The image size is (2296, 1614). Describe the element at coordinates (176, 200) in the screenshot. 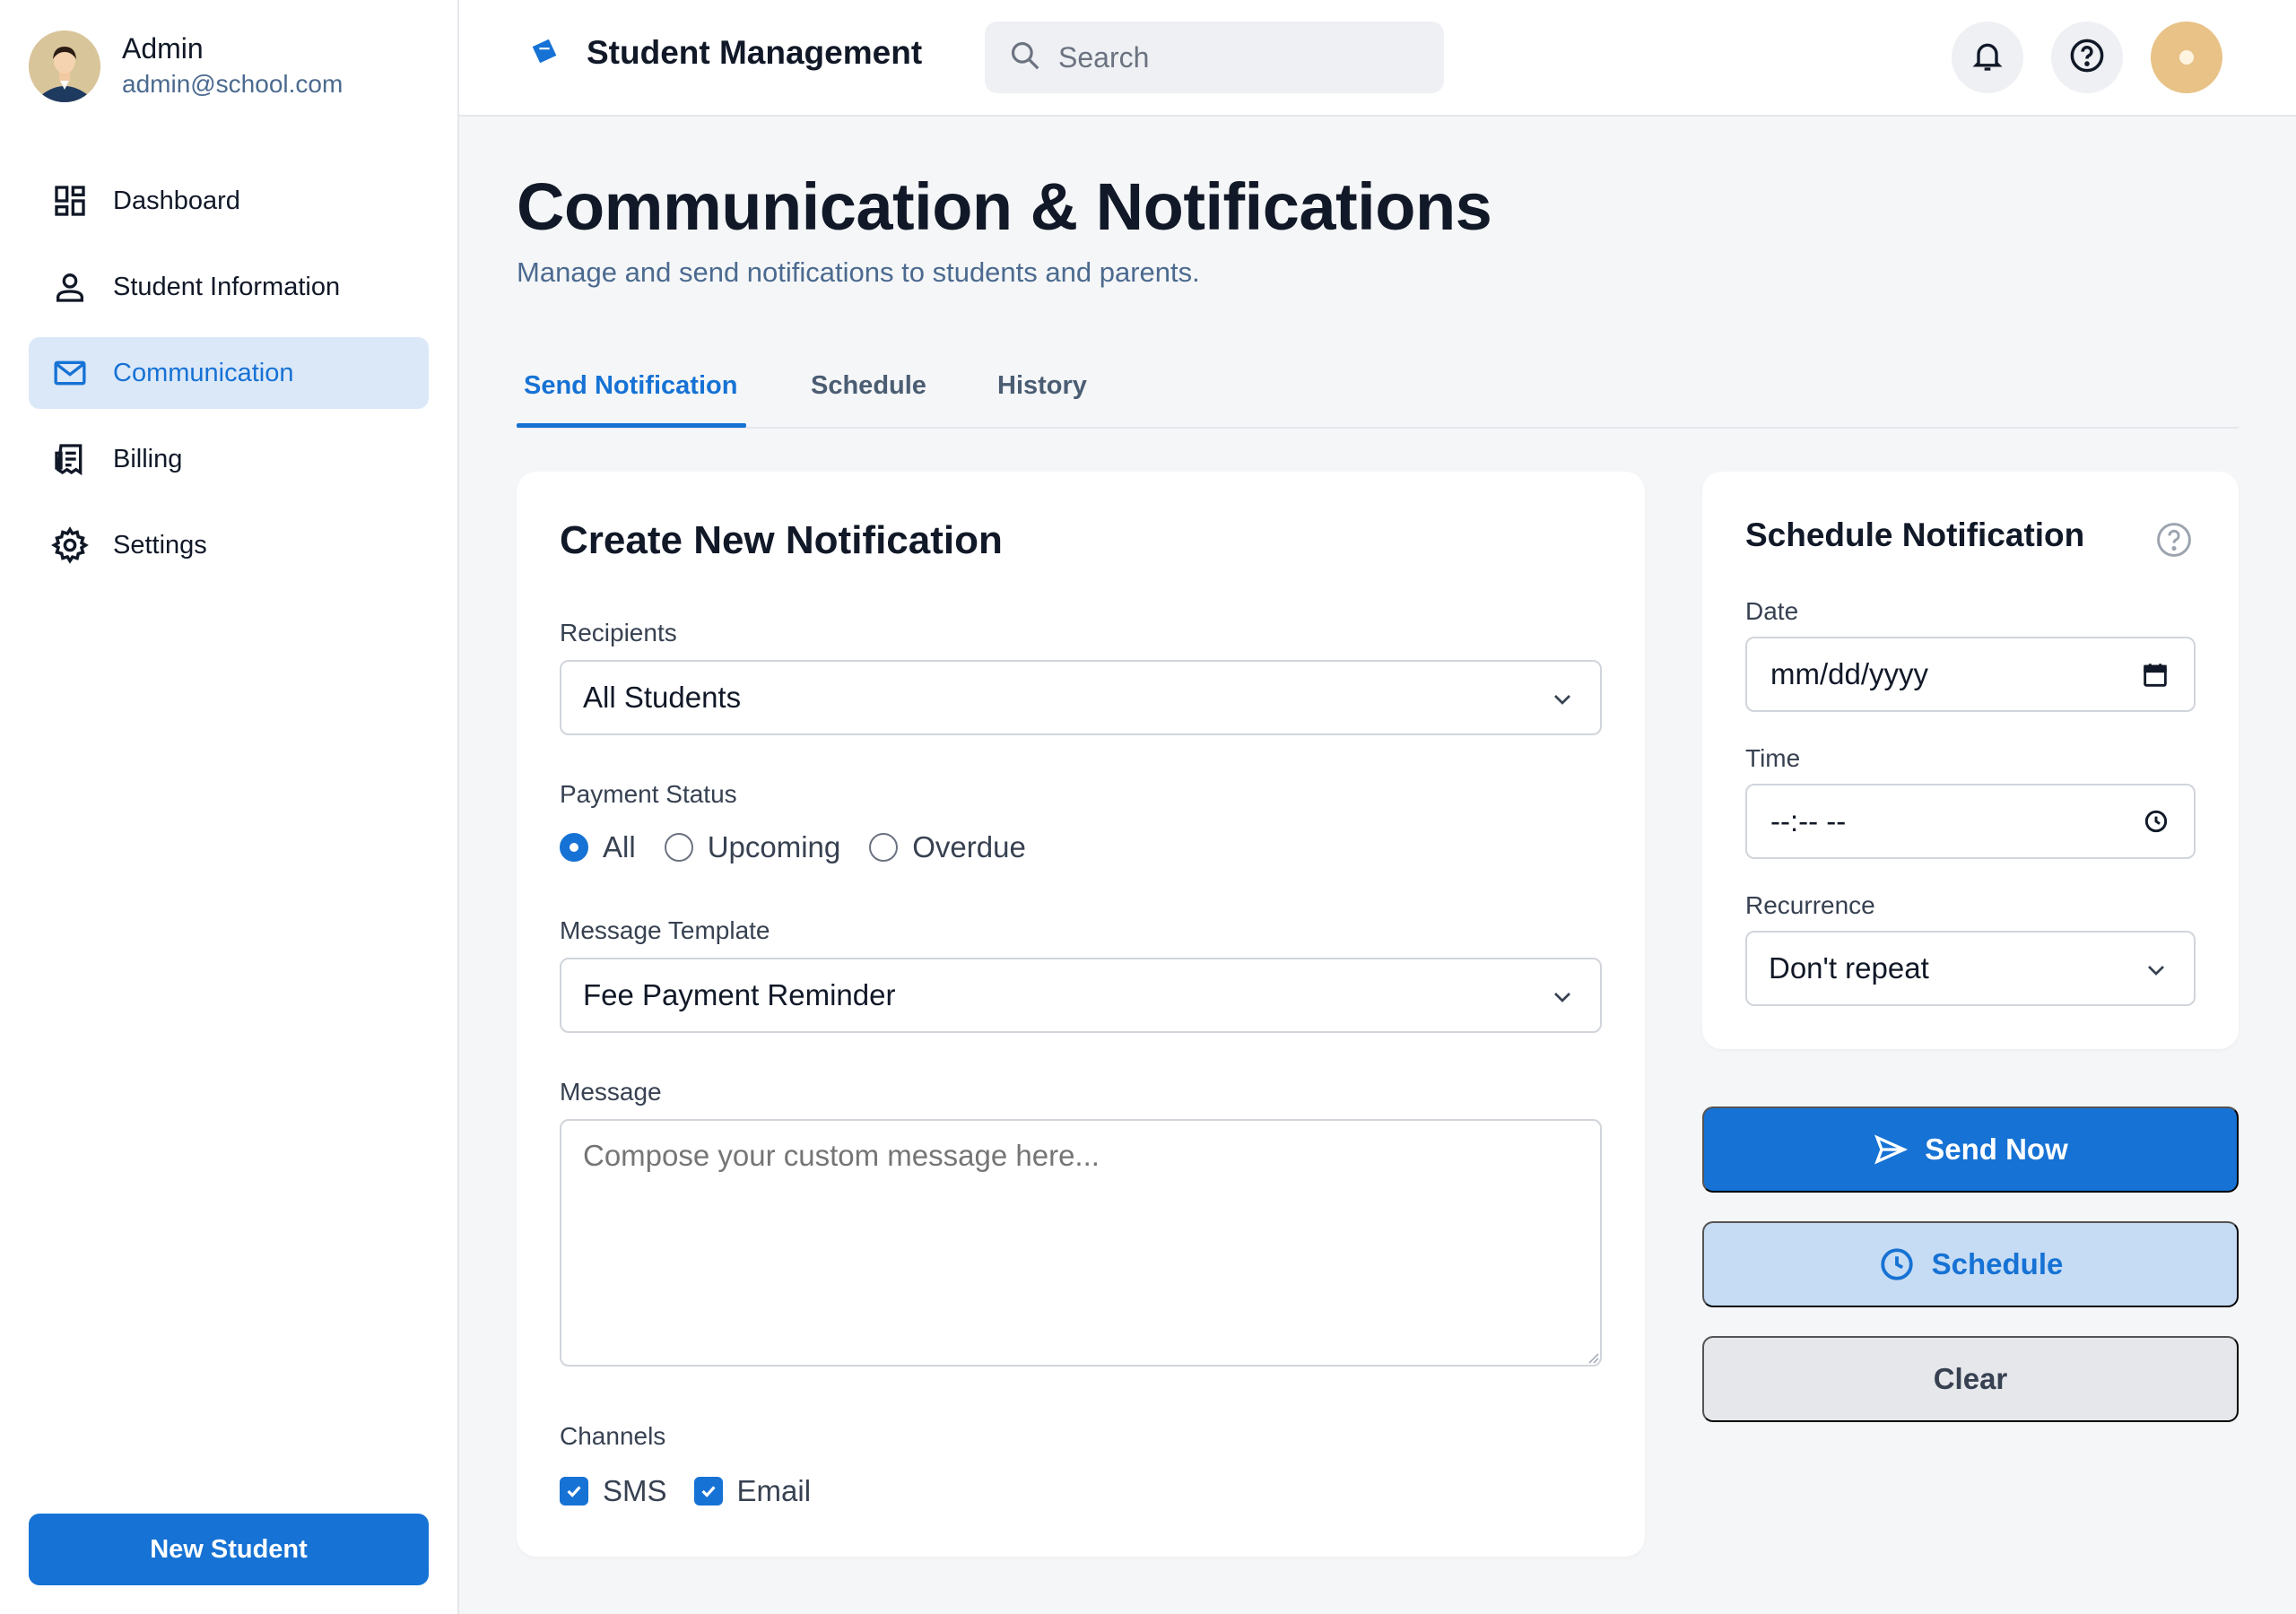

I see `sidebar-item-label: Dashboard` at that location.